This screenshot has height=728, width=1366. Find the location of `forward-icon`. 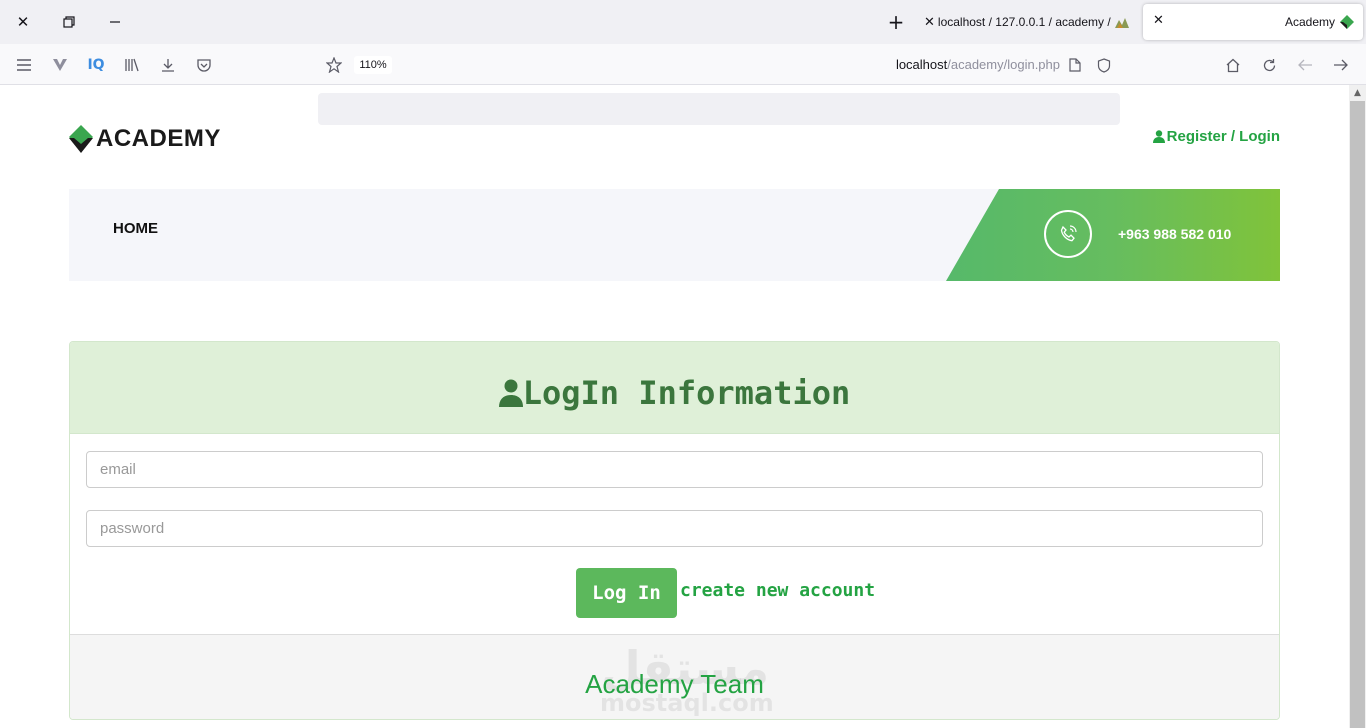

forward-icon is located at coordinates (1341, 65).